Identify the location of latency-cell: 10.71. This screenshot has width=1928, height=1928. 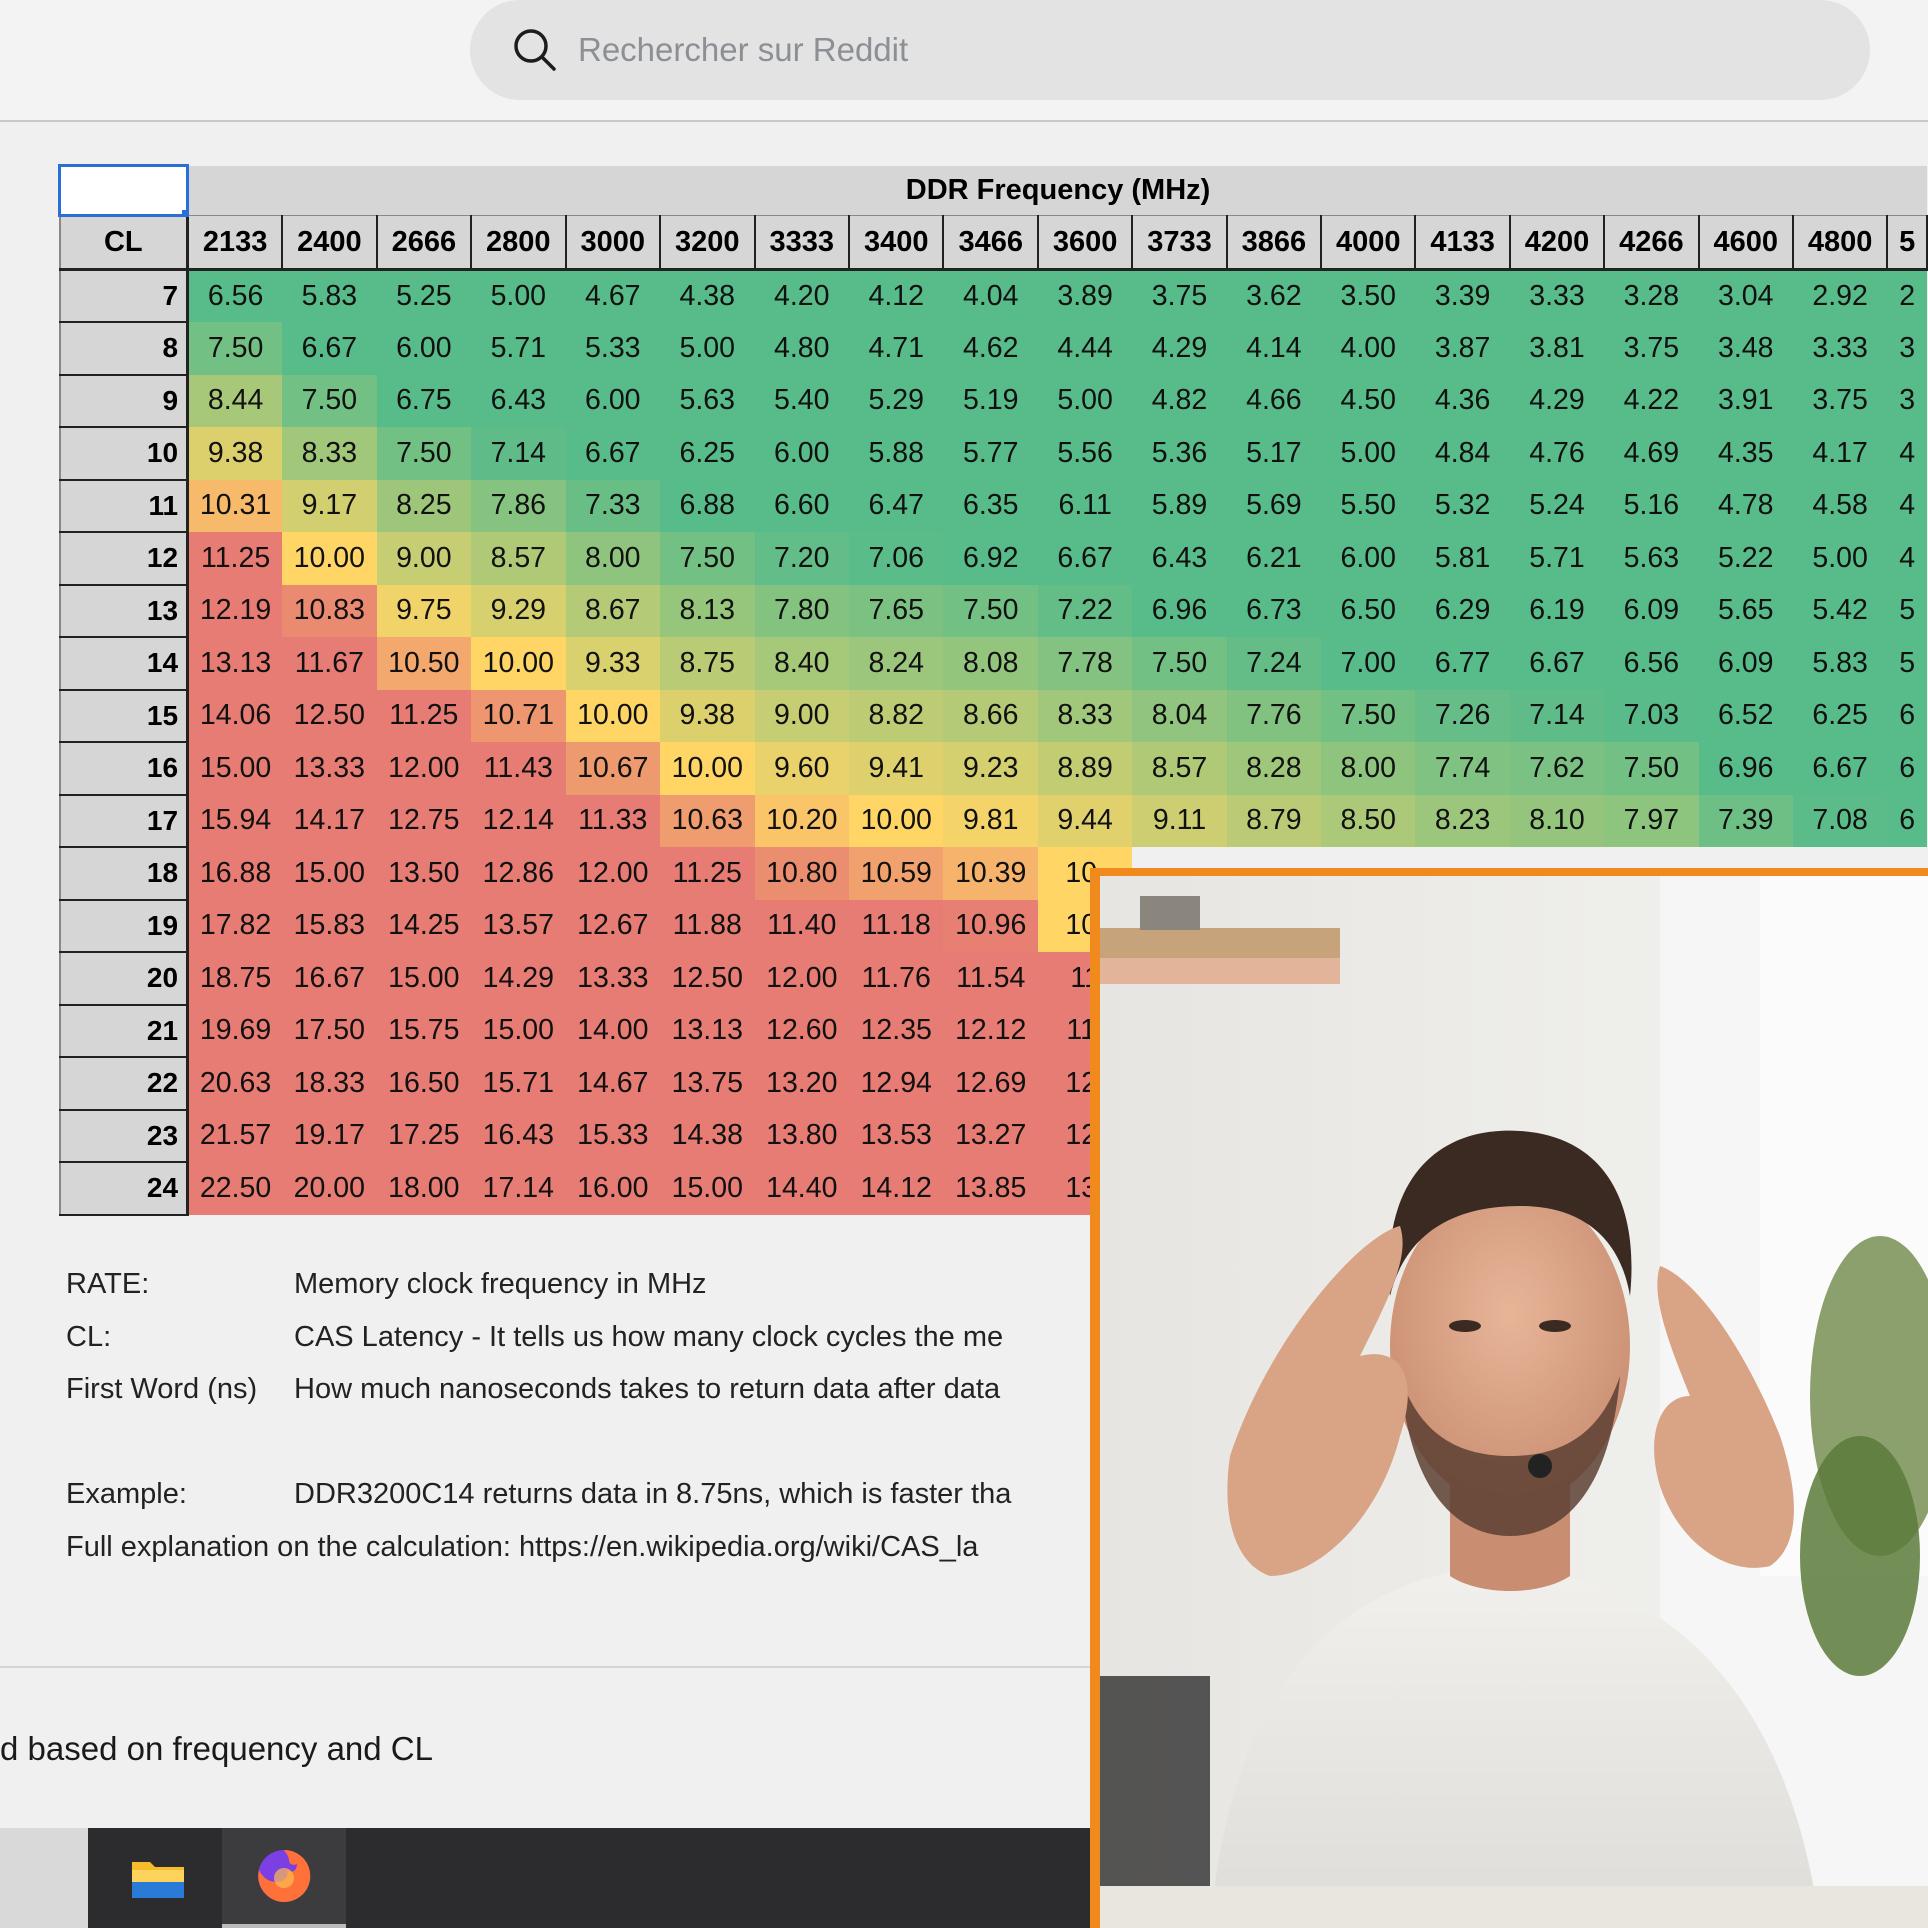
(518, 715).